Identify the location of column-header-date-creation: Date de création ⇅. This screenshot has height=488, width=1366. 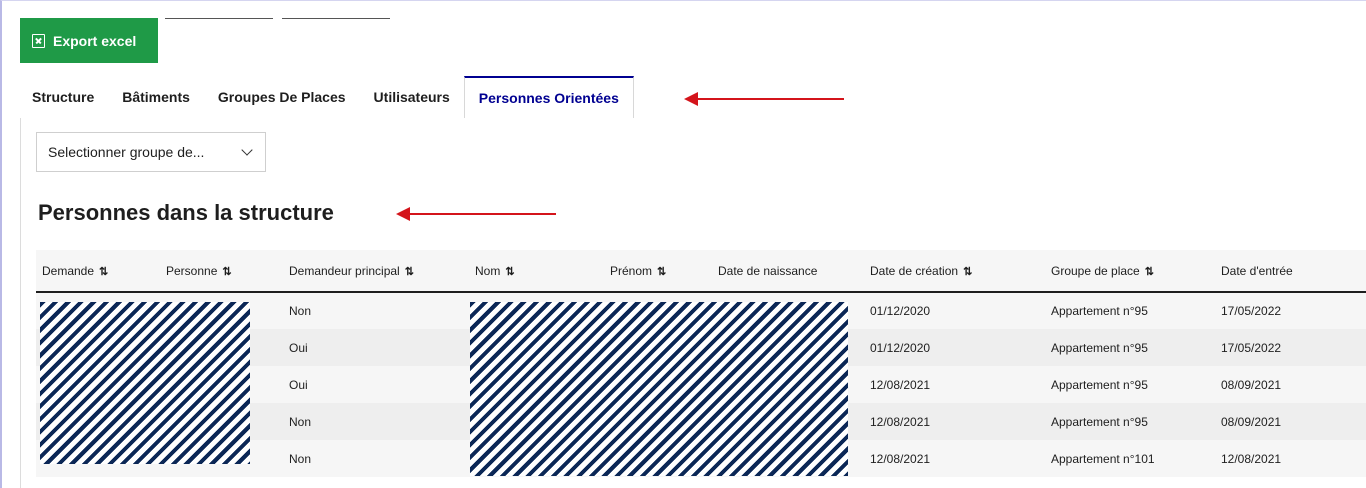
(954, 271).